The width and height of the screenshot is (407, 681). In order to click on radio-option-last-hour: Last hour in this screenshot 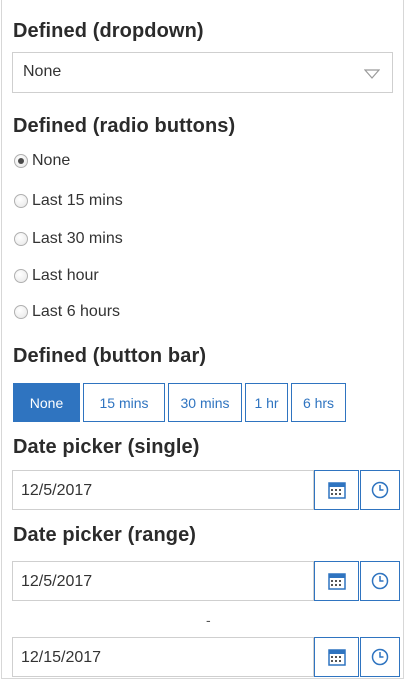, I will do `click(56, 276)`.